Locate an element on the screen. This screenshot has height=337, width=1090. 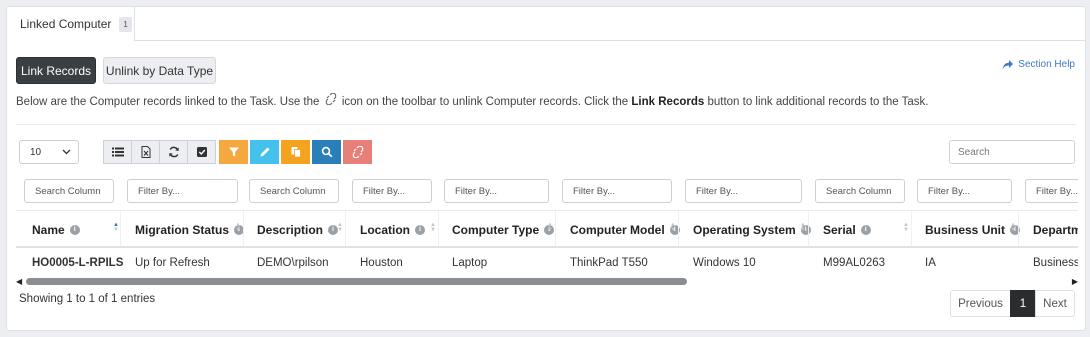
cell-description: DEMO\rpilson is located at coordinates (293, 263).